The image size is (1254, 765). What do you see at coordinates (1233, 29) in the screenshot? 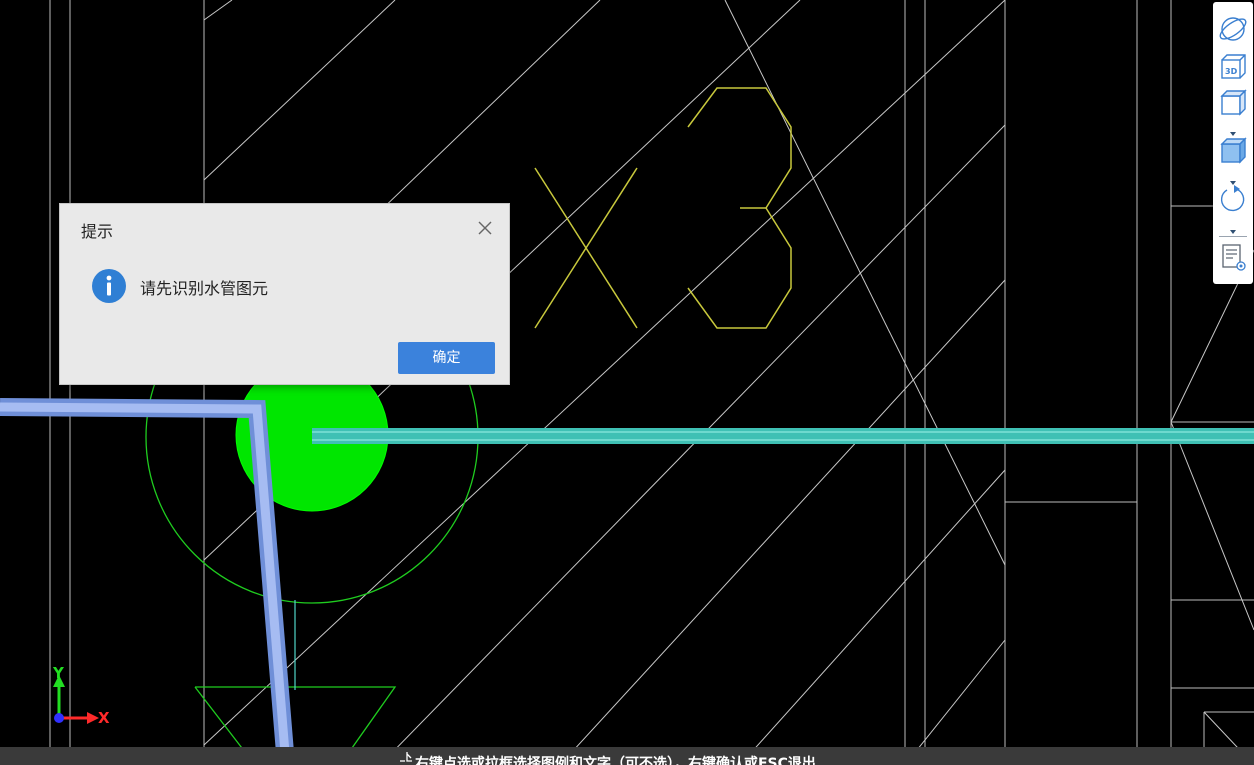
I see `orbit-icon` at bounding box center [1233, 29].